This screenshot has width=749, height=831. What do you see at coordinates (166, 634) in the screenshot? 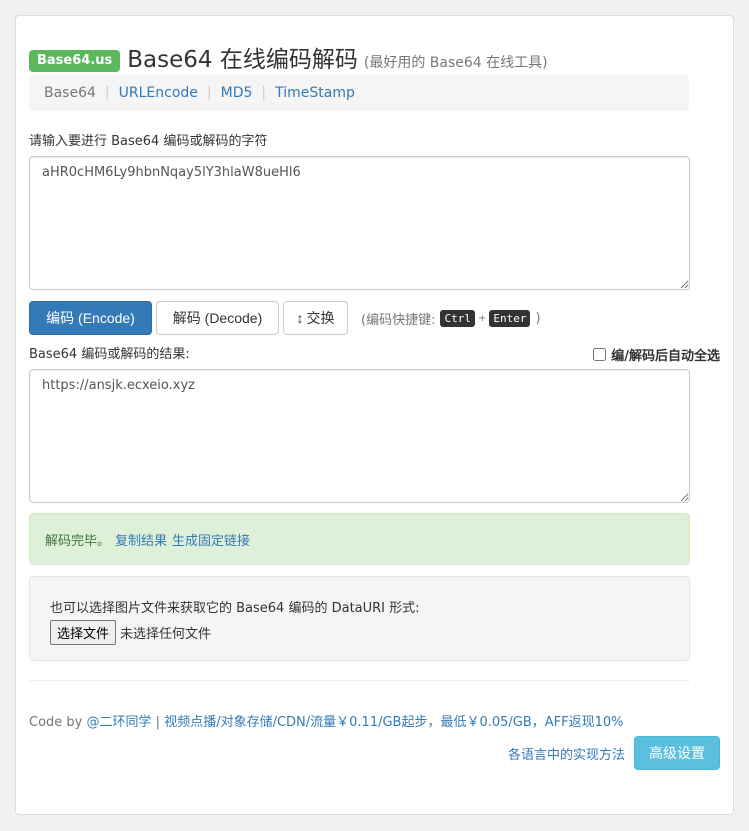
I see `file-status: 未选择任何文件` at bounding box center [166, 634].